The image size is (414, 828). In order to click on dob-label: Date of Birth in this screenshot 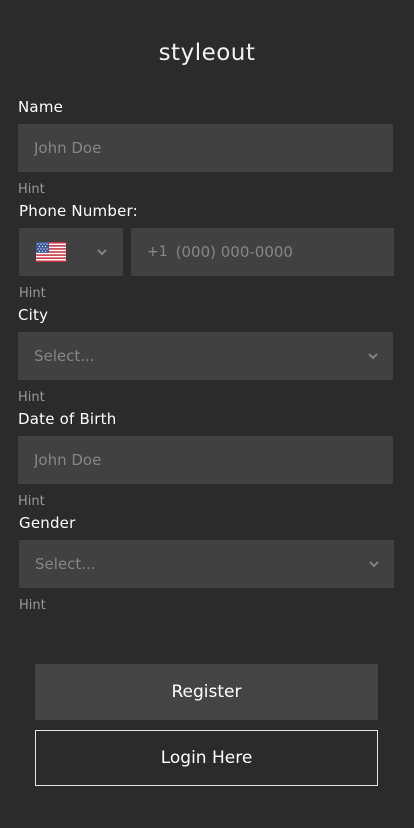, I will do `click(67, 419)`.